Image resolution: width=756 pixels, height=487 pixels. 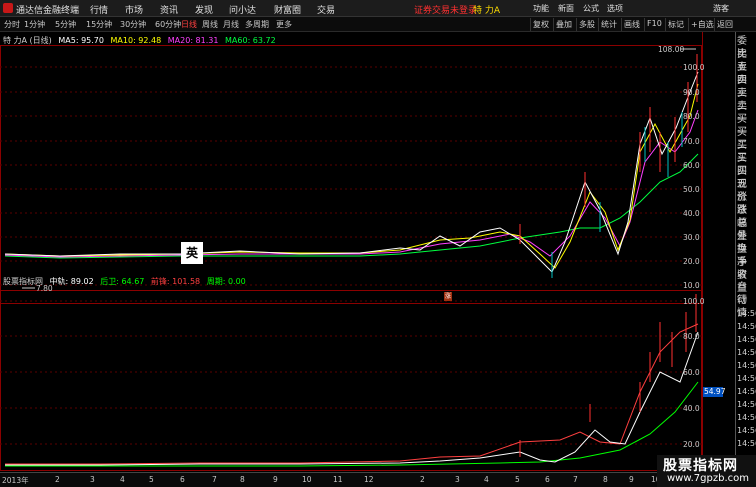 I want to click on tab-weekly: 周线, so click(x=210, y=24).